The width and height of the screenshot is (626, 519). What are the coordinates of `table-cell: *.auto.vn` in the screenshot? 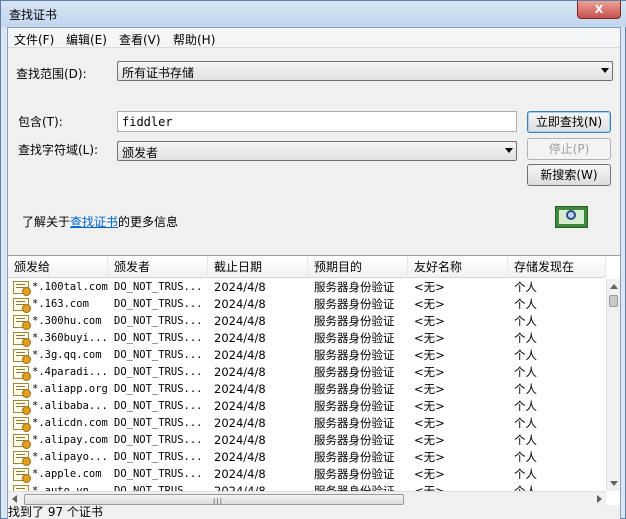 It's located at (60, 488).